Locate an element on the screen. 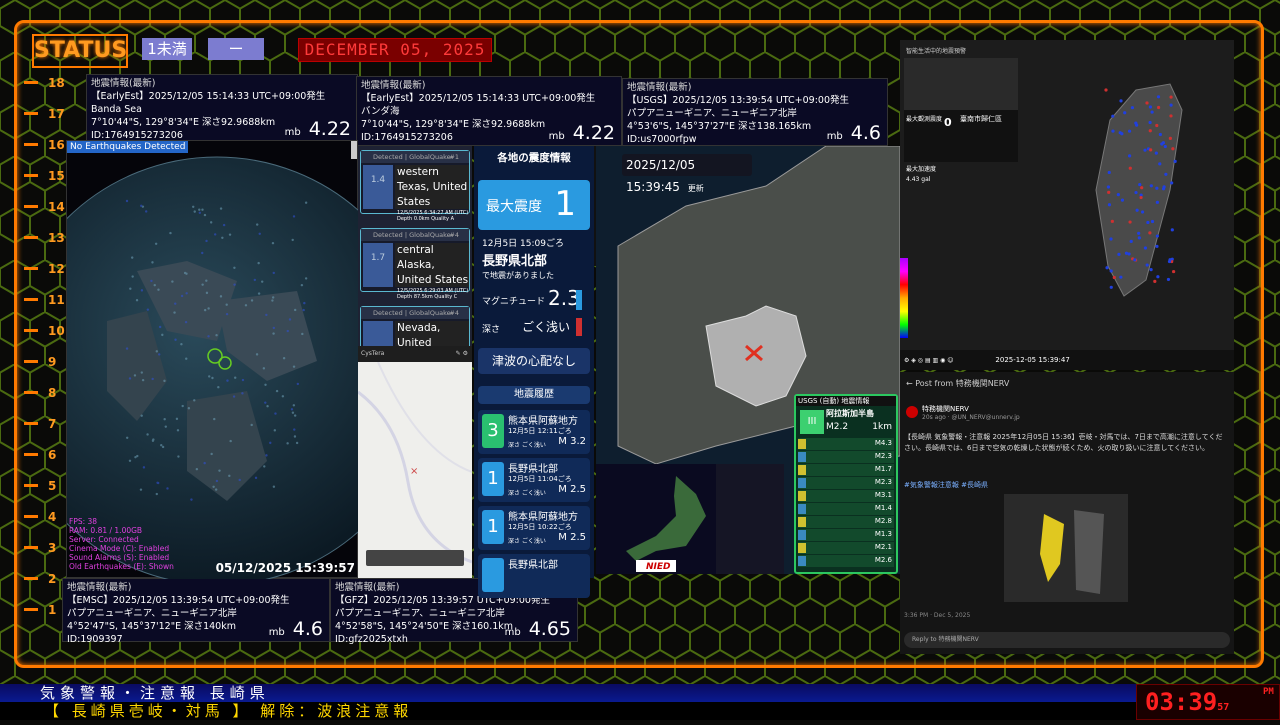 The image size is (1280, 725). usgs-depth: 1km is located at coordinates (882, 427).